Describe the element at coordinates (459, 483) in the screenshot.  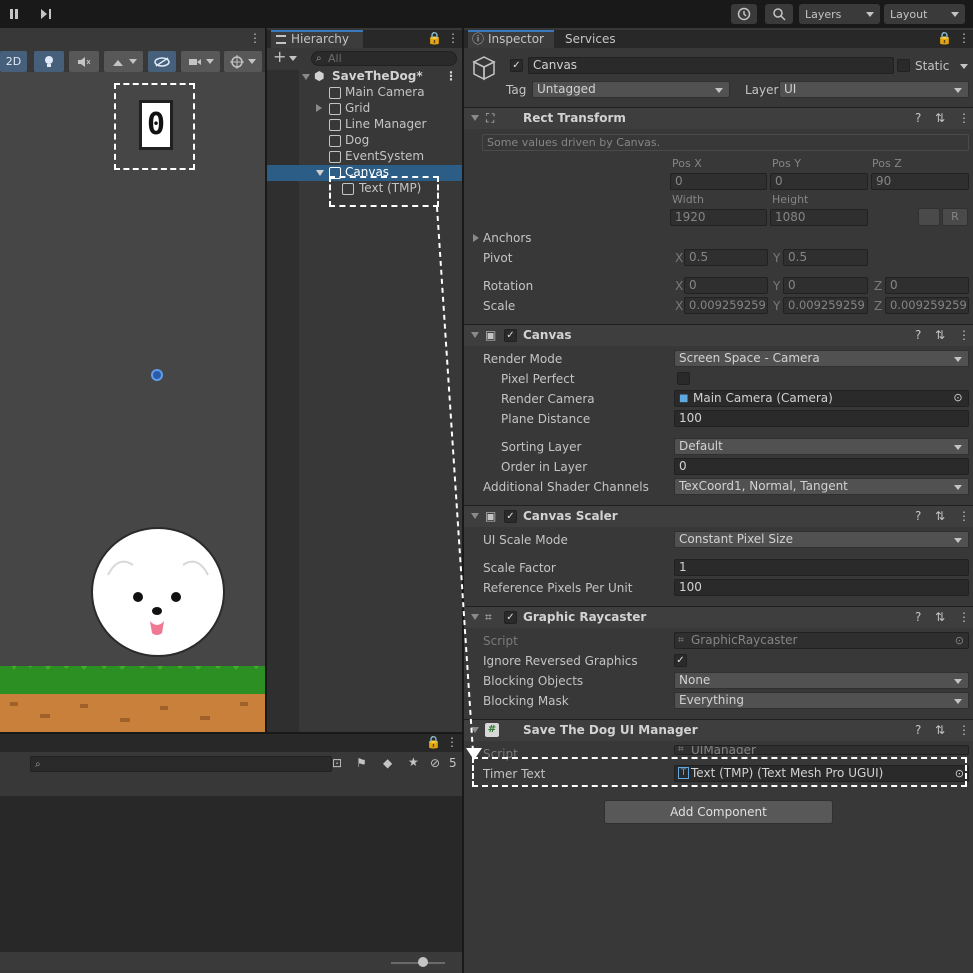
I see `connector-arrow` at that location.